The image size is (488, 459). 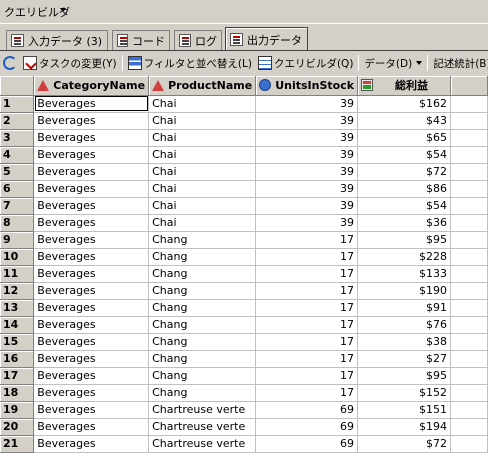 I want to click on gross-profit-cell: $72, so click(x=404, y=172).